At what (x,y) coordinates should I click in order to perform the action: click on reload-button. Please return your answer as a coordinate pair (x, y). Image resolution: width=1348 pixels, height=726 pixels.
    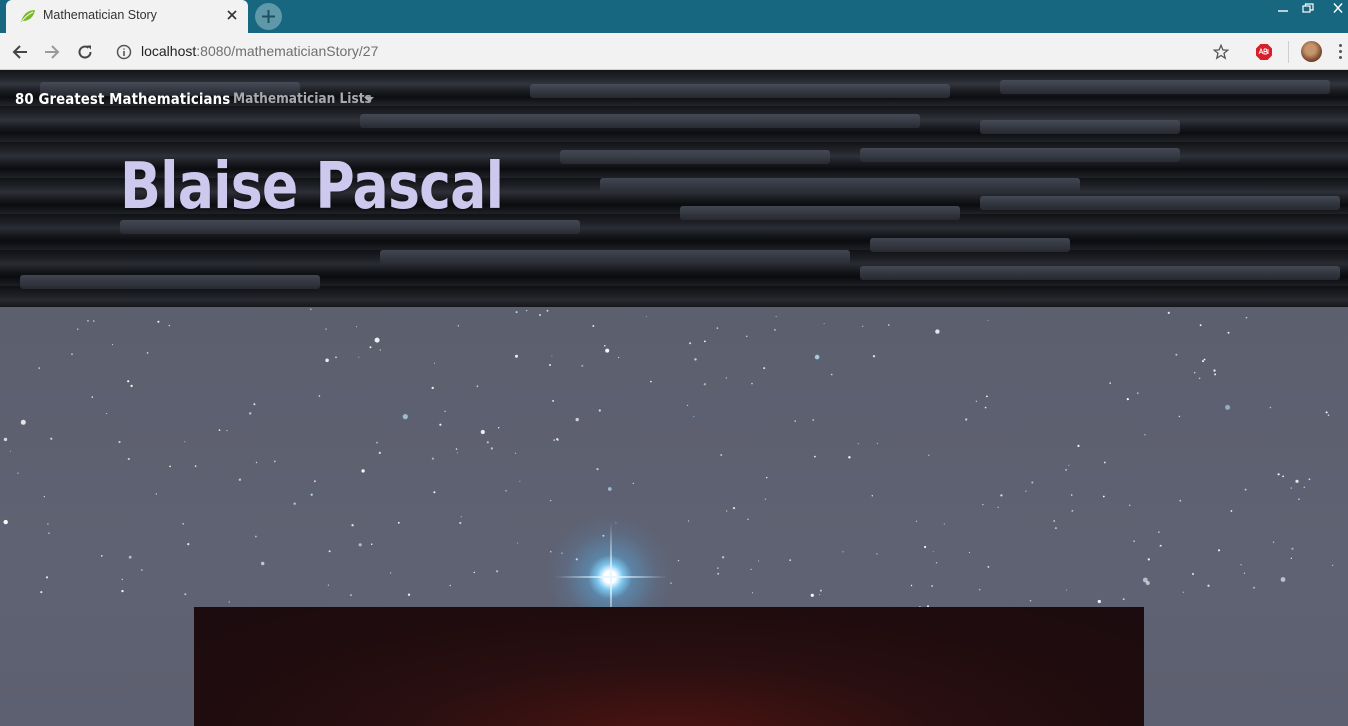
    Looking at the image, I should click on (85, 52).